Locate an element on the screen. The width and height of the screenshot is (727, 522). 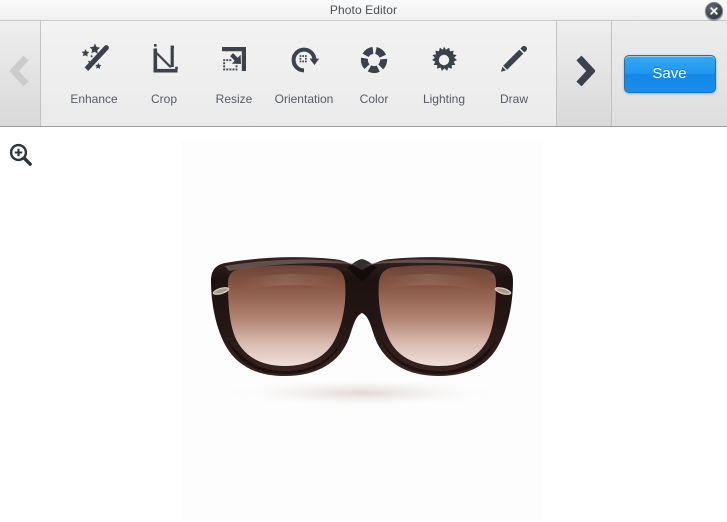
save-area: Save is located at coordinates (669, 73).